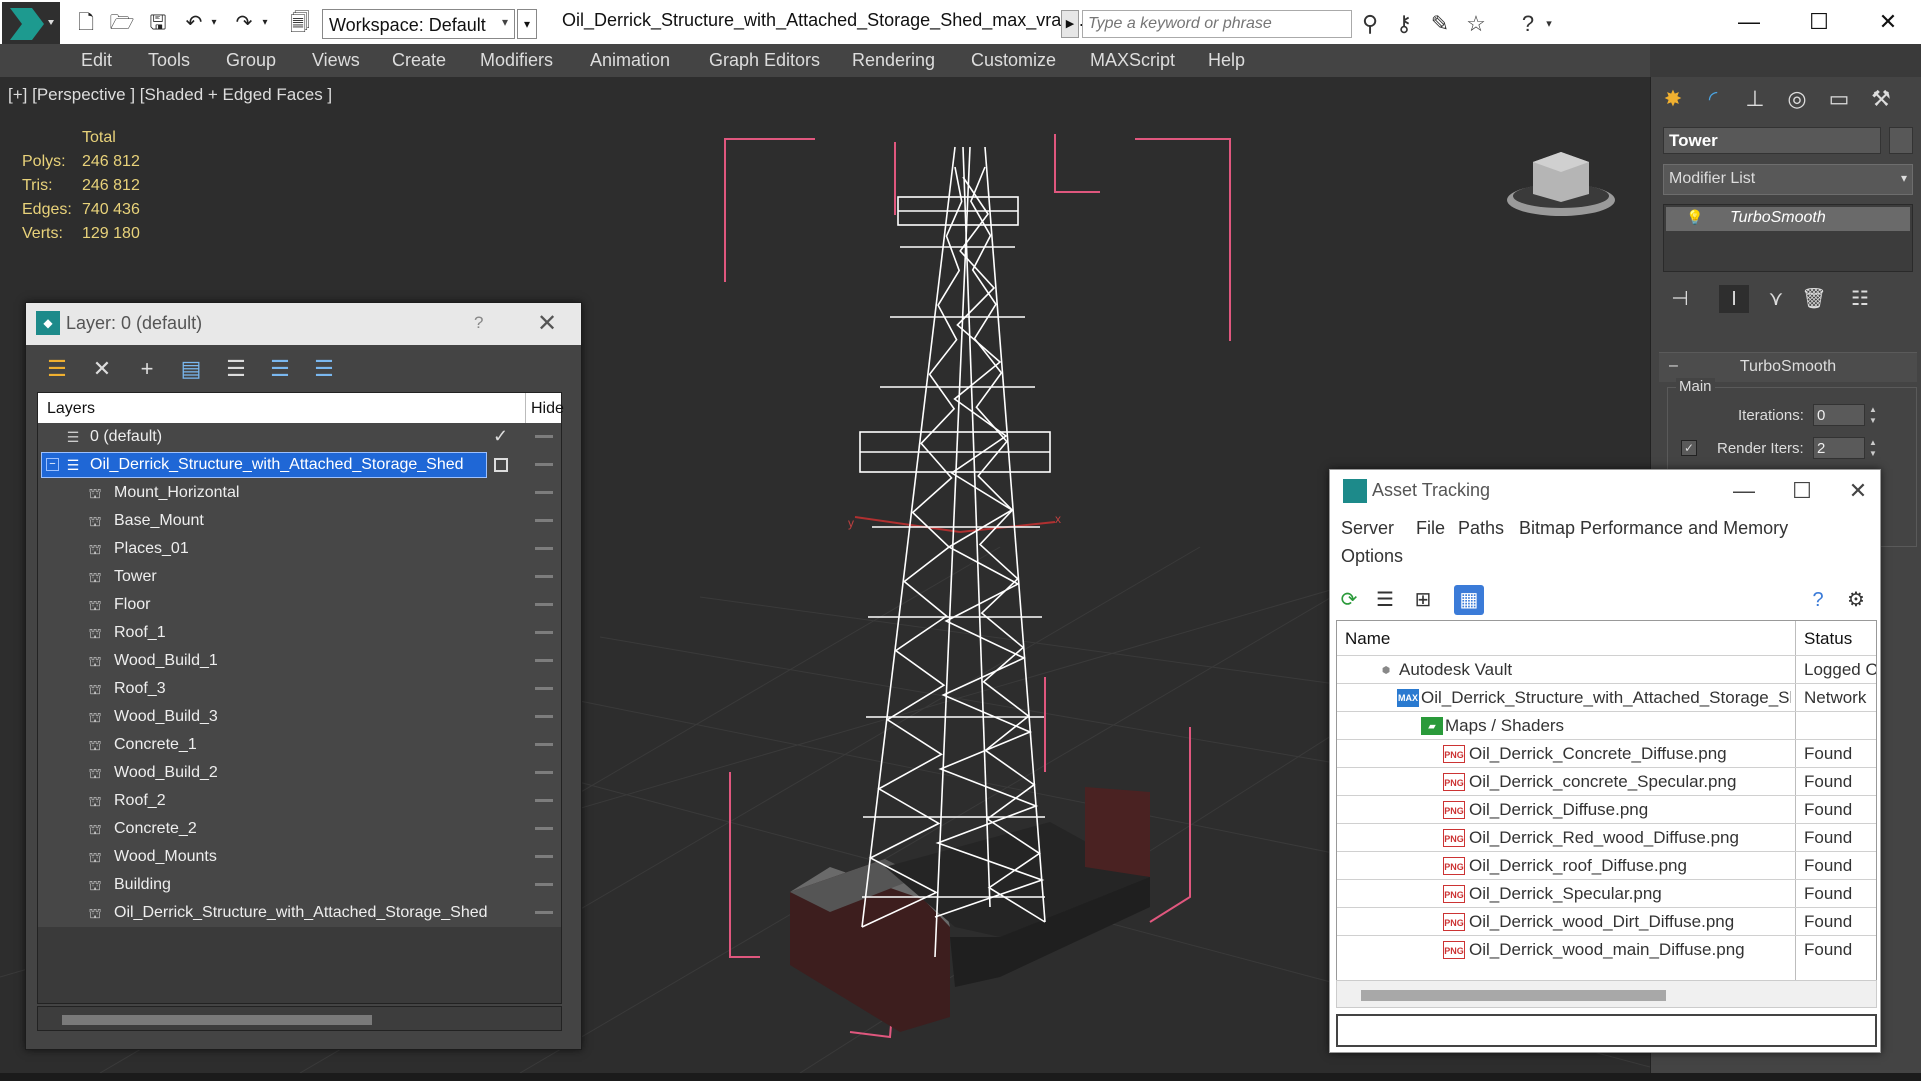 The height and width of the screenshot is (1081, 1921). Describe the element at coordinates (214, 23) in the screenshot. I see `undo-dropdown-icon: ▾` at that location.